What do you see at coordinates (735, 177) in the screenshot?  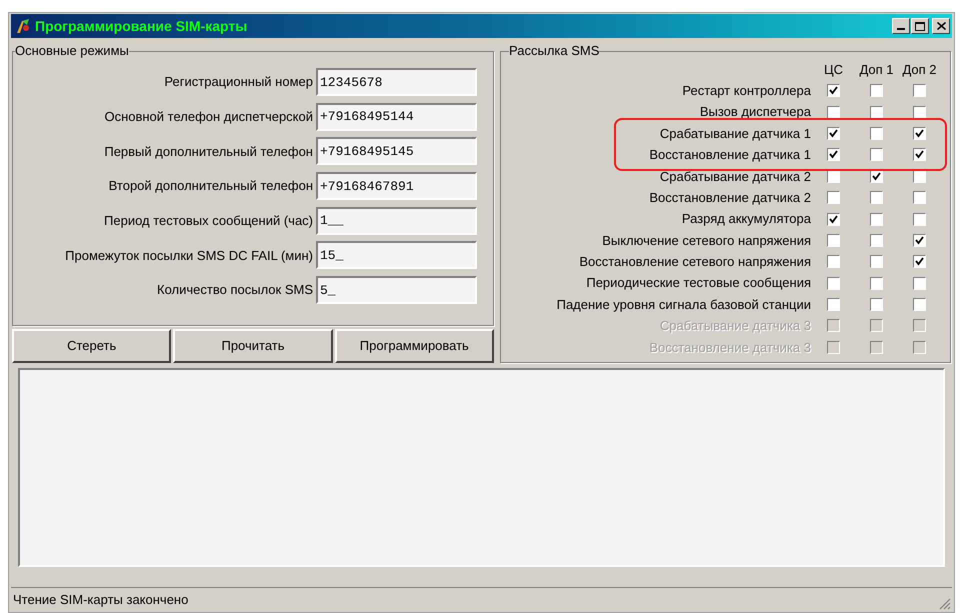 I see `option-label: Срабатывание датчика 2` at bounding box center [735, 177].